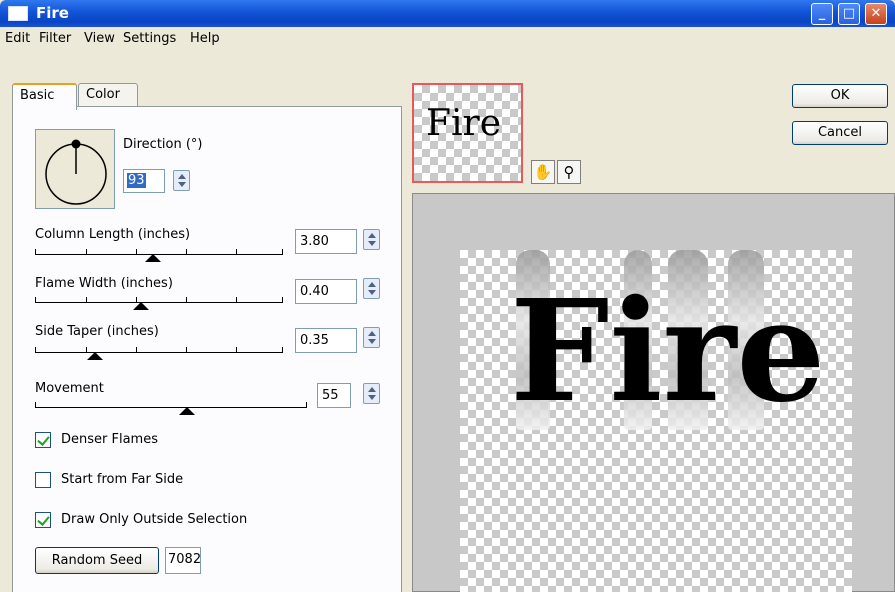  Describe the element at coordinates (113, 234) in the screenshot. I see `column-length-label: Column Length (inches)` at that location.